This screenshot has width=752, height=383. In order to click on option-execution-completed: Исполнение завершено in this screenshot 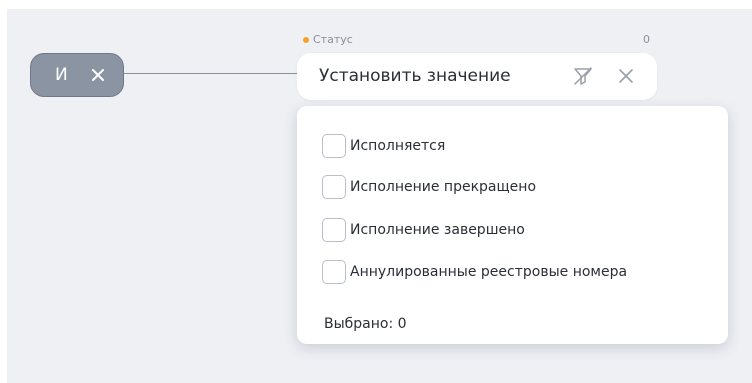, I will do `click(517, 230)`.